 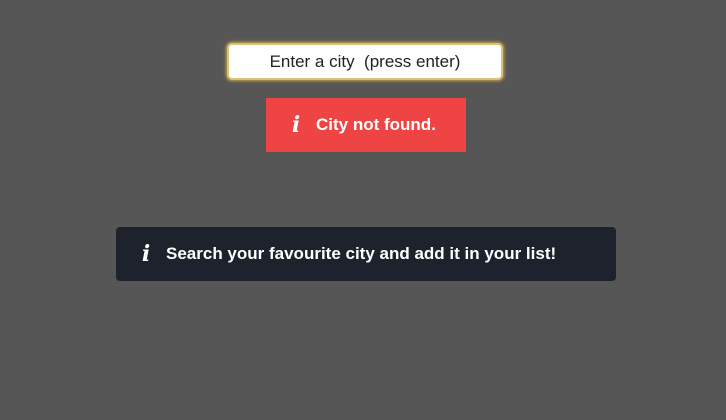 What do you see at coordinates (365, 61) in the screenshot?
I see `city-search-input` at bounding box center [365, 61].